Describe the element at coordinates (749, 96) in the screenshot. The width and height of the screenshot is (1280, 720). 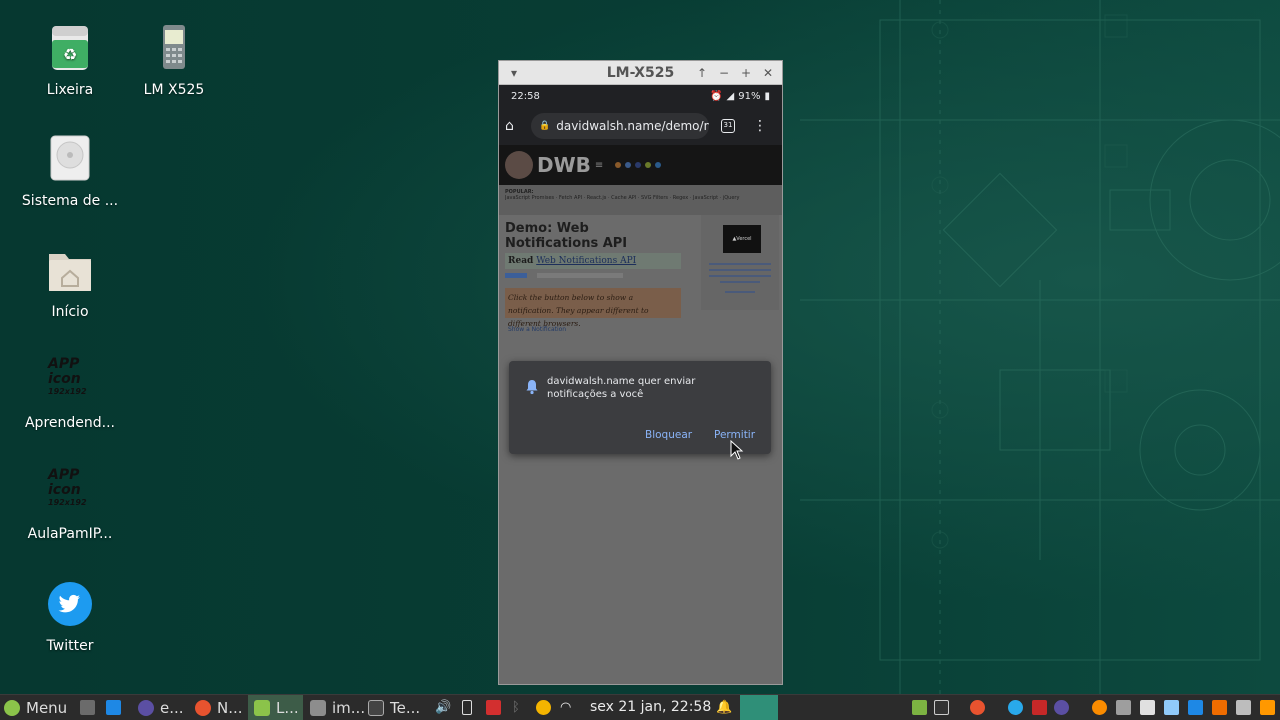
I see `battery-percent: 91%` at that location.